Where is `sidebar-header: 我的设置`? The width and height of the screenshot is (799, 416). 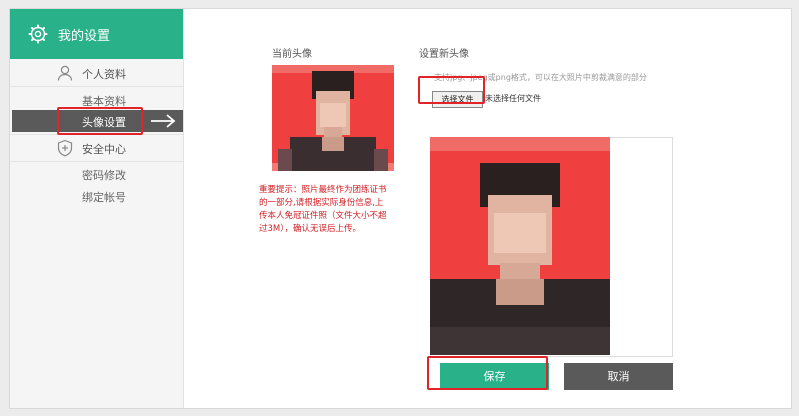 sidebar-header: 我的设置 is located at coordinates (96, 34).